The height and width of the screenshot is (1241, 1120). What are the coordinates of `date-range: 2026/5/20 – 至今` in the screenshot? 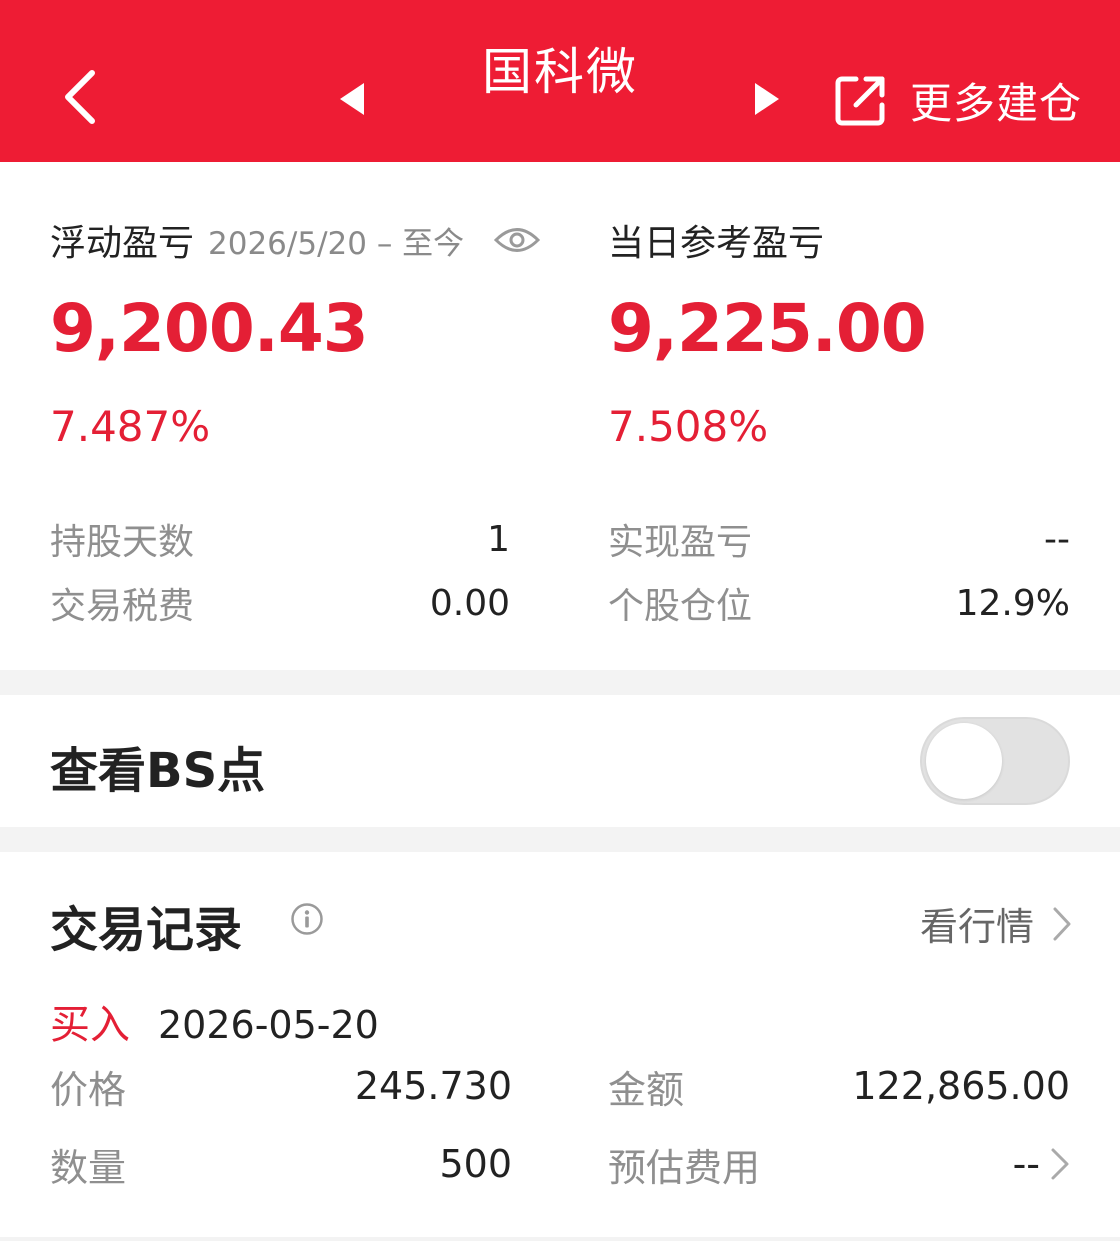 It's located at (336, 243).